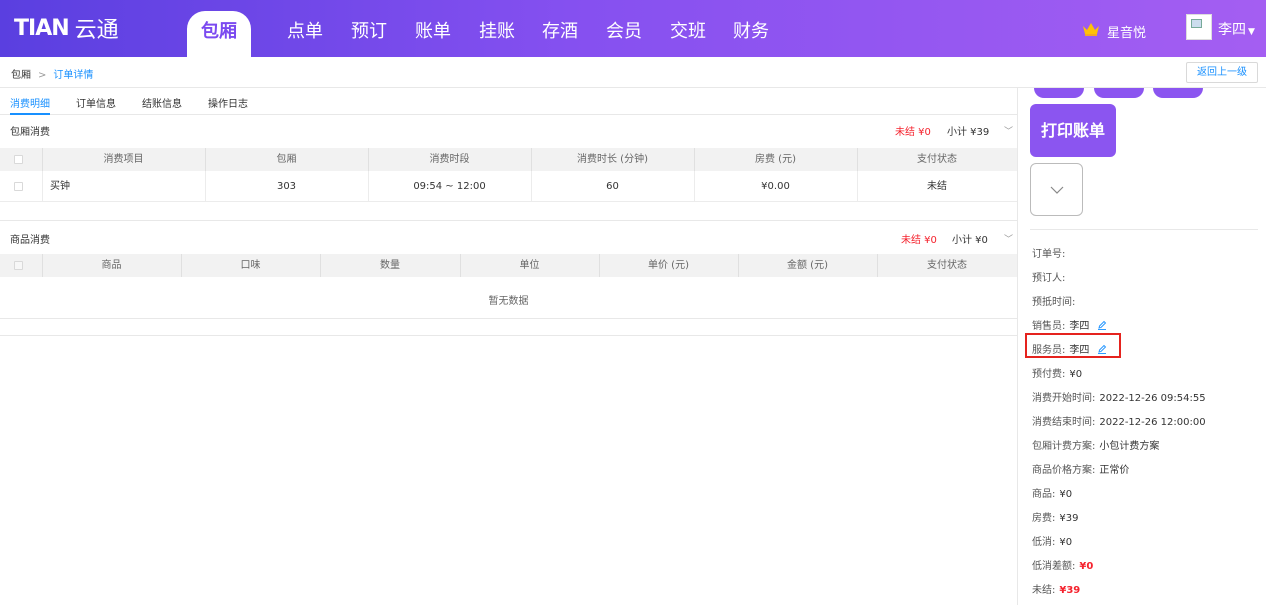 This screenshot has width=1266, height=605. What do you see at coordinates (1232, 30) in the screenshot?
I see `user-name: 李四` at bounding box center [1232, 30].